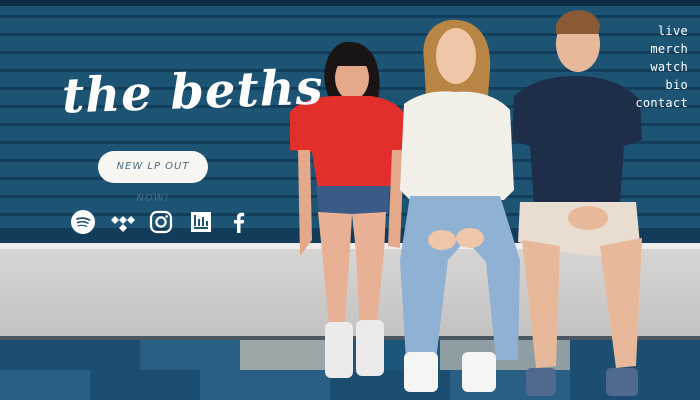  I want to click on nav-item-live: live, so click(661, 31).